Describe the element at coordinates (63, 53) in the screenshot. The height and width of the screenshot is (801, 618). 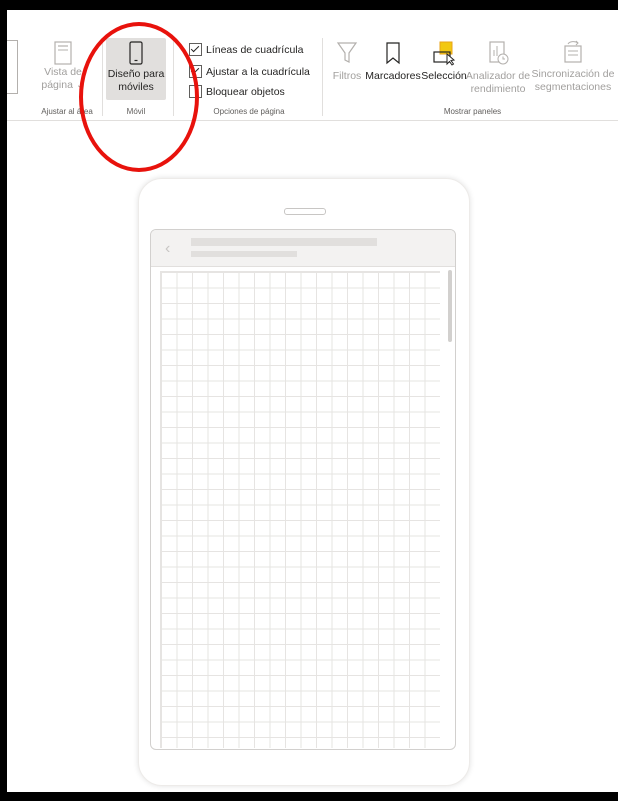
I see `page-view-icon` at that location.